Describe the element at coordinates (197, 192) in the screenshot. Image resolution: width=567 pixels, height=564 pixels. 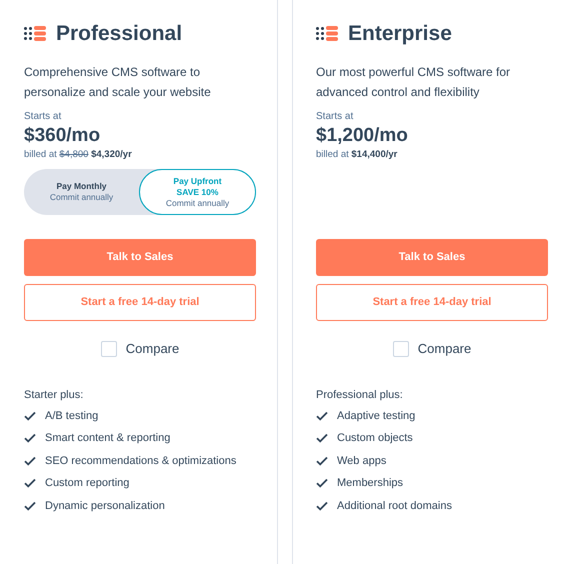
I see `billing-option: Pay Upfront SAVE 10% Commit annually` at that location.